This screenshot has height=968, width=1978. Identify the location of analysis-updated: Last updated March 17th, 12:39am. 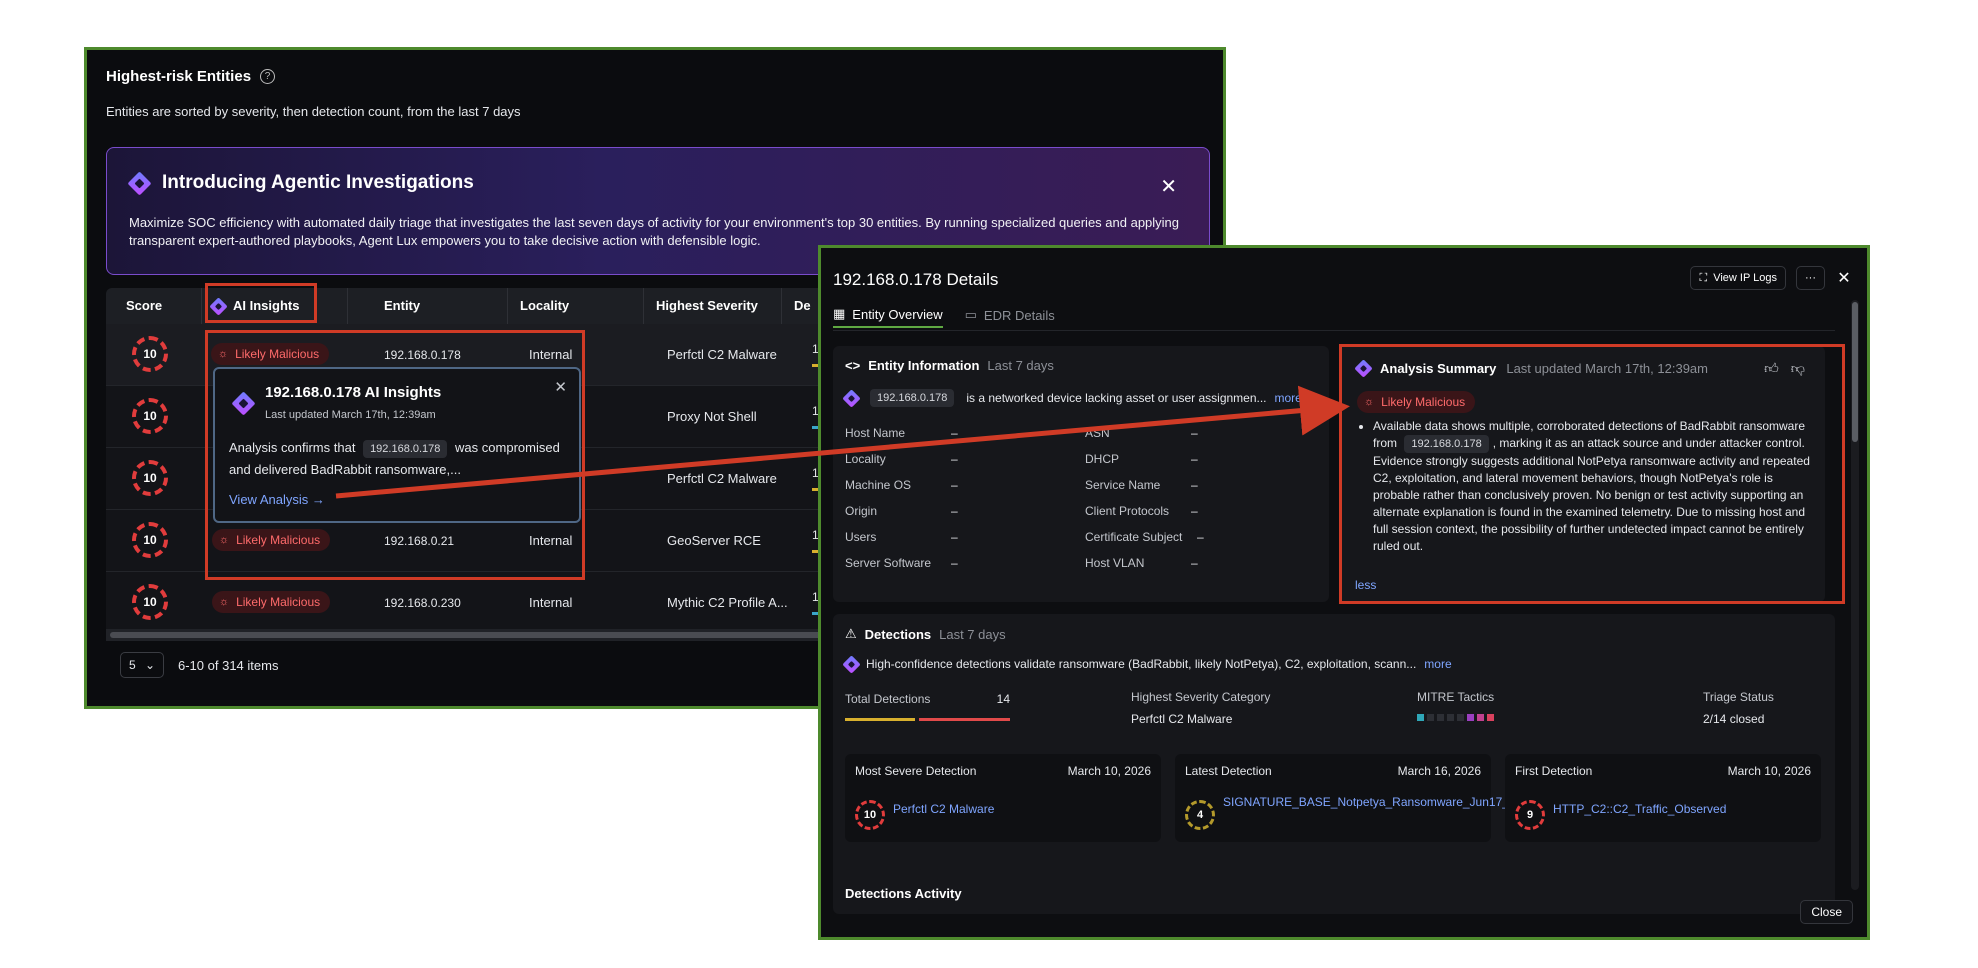
(1607, 368).